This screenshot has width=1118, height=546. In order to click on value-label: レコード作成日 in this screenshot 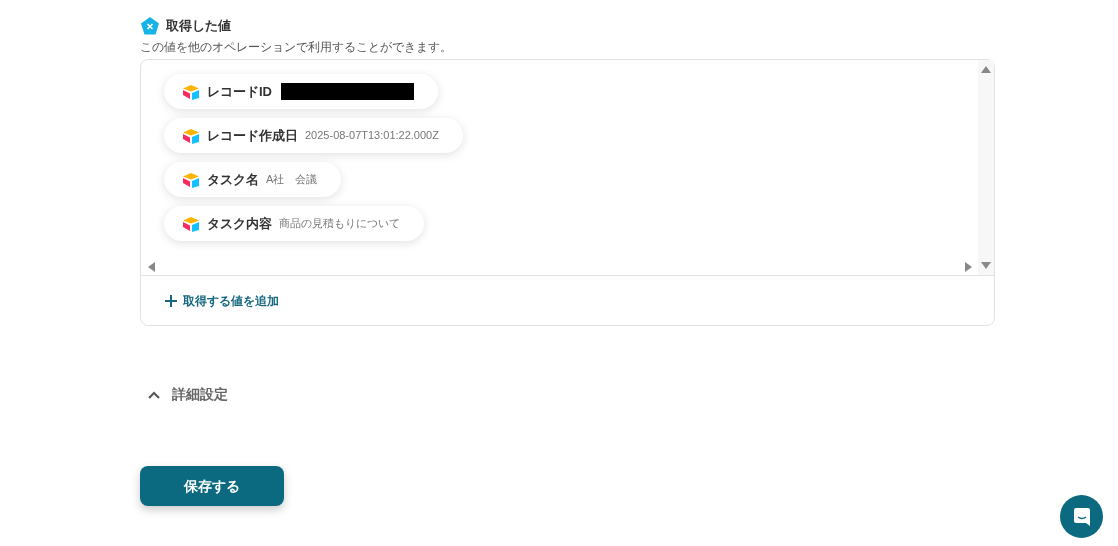, I will do `click(252, 135)`.